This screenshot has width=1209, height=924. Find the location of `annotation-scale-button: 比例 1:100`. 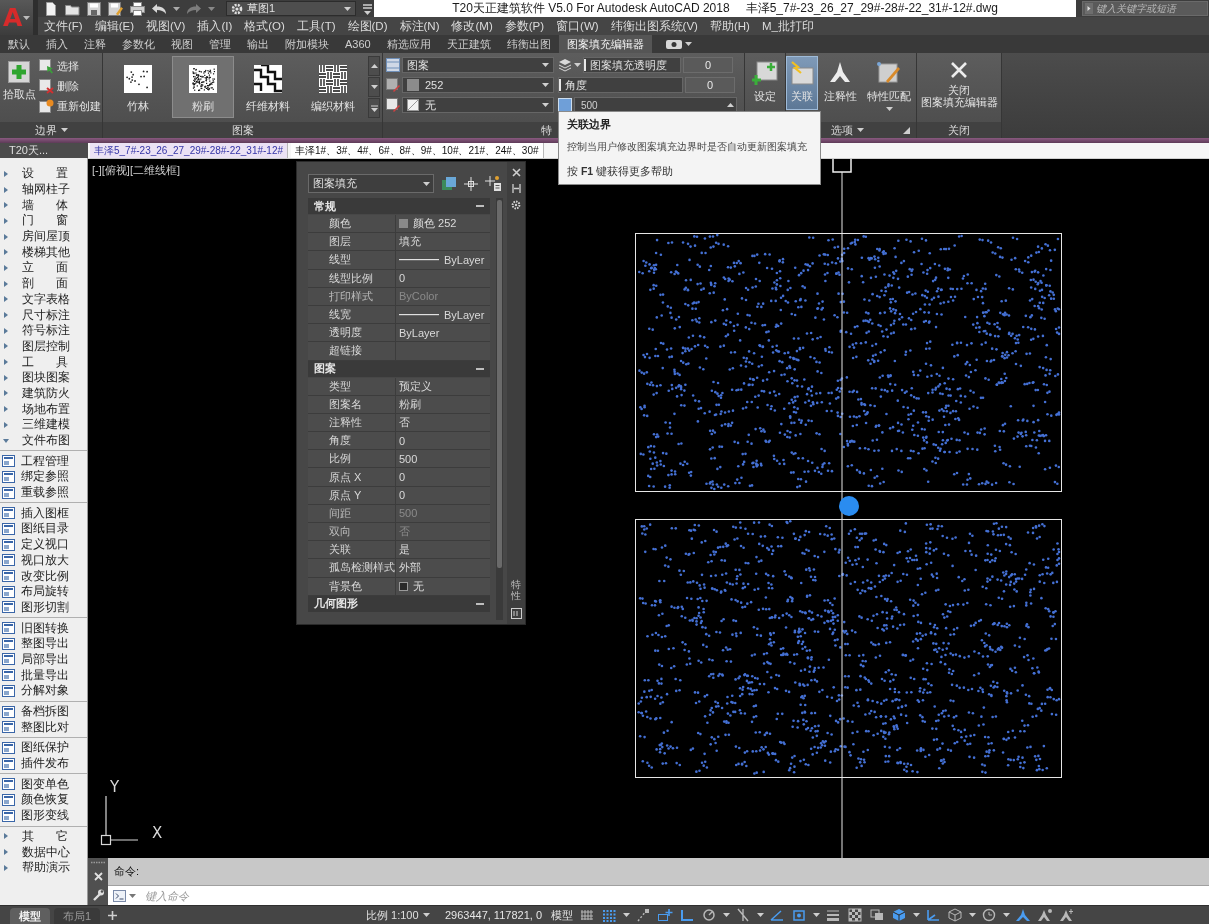

annotation-scale-button: 比例 1:100 is located at coordinates (396, 915).